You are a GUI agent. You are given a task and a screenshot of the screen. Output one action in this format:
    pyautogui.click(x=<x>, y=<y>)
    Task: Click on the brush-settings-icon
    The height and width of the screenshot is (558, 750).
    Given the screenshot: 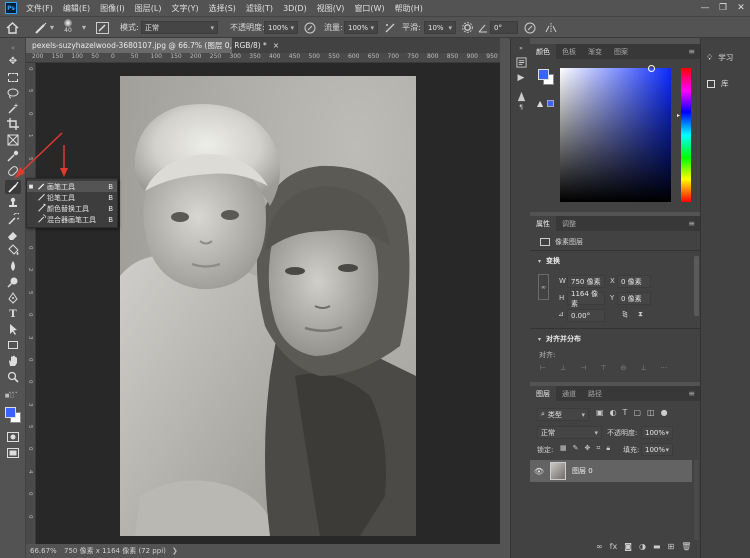 What is the action you would take?
    pyautogui.click(x=102, y=27)
    